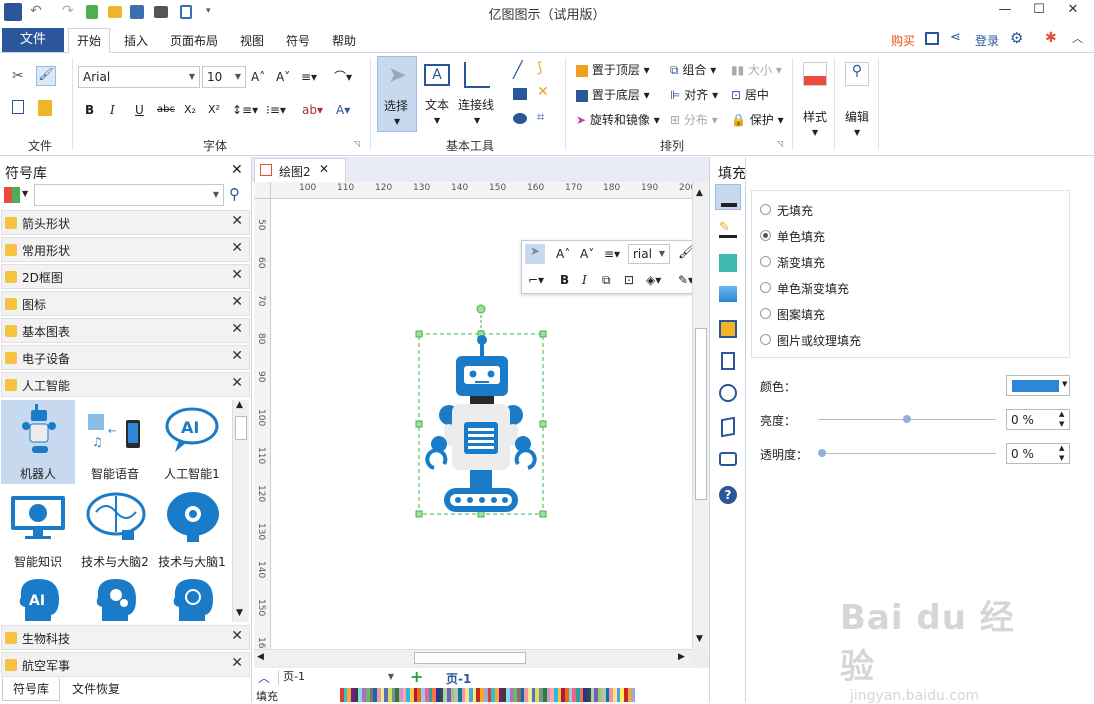 The width and height of the screenshot is (1094, 704). Describe the element at coordinates (858, 100) in the screenshot. I see `edit-button: ⚲ 编辑 ▼` at that location.